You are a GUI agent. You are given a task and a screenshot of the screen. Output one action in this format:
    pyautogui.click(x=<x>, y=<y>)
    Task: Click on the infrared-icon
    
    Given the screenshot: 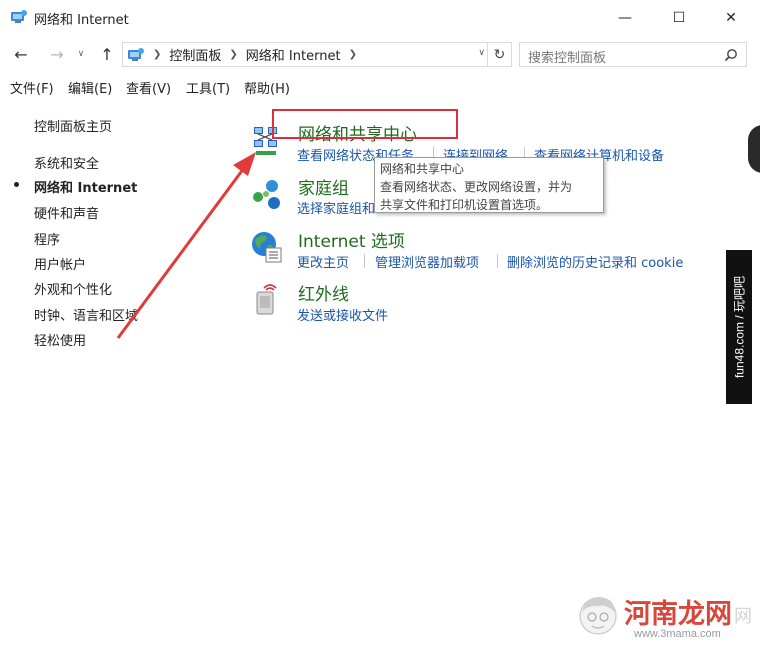 What is the action you would take?
    pyautogui.click(x=267, y=299)
    